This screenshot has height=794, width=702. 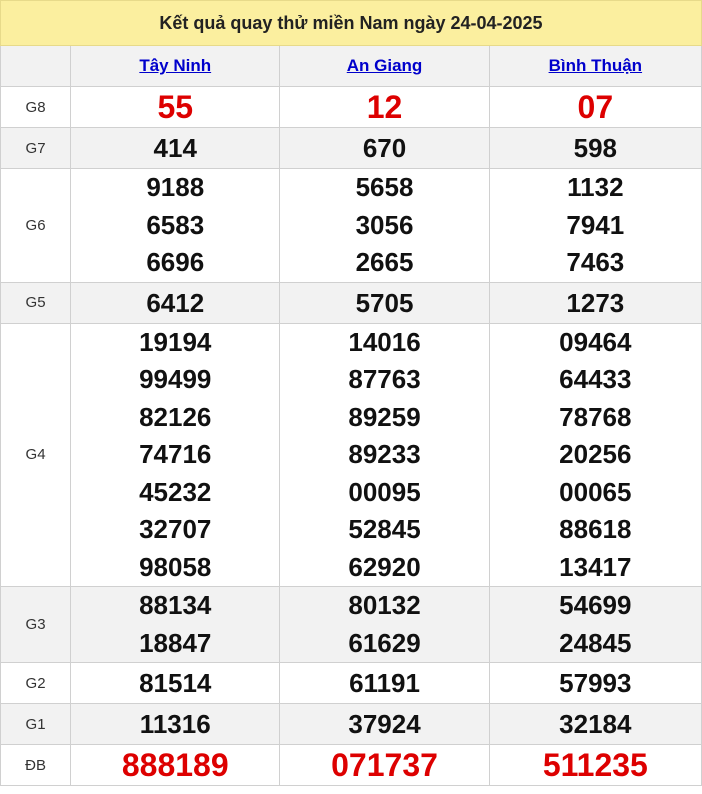 I want to click on prize-cell: 071737, so click(x=384, y=765).